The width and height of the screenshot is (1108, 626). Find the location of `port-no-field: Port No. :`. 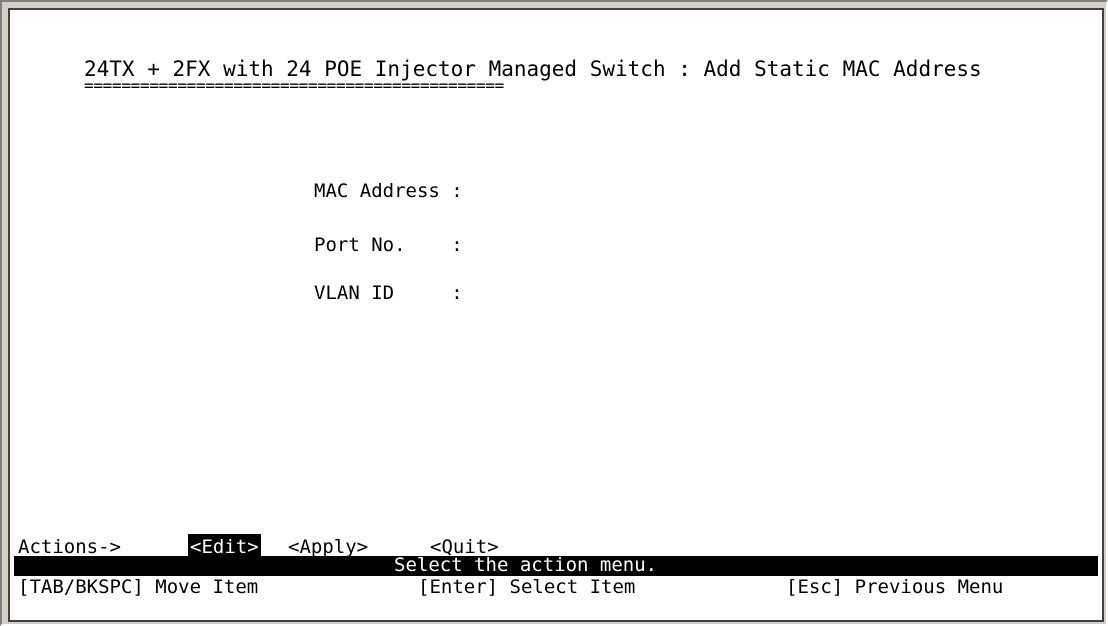

port-no-field: Port No. : is located at coordinates (388, 245).